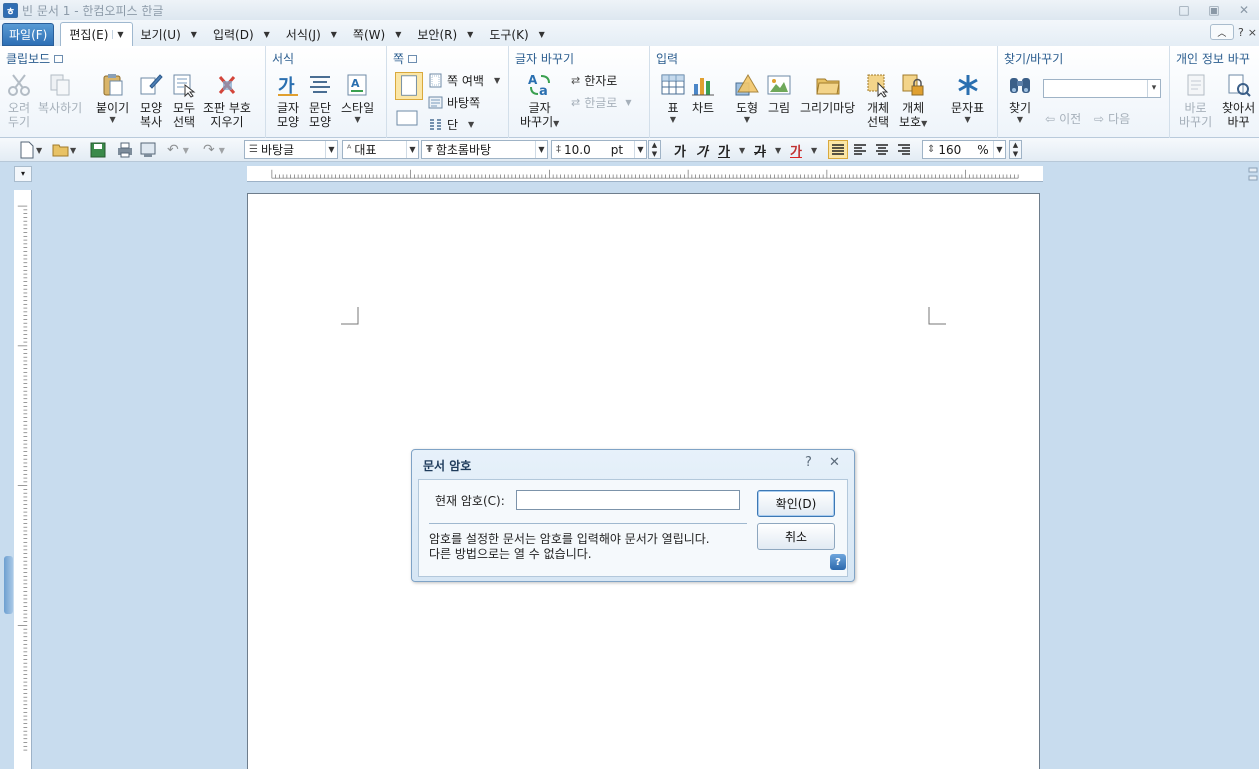 The height and width of the screenshot is (769, 1259). I want to click on minimize-button: □, so click(1184, 10).